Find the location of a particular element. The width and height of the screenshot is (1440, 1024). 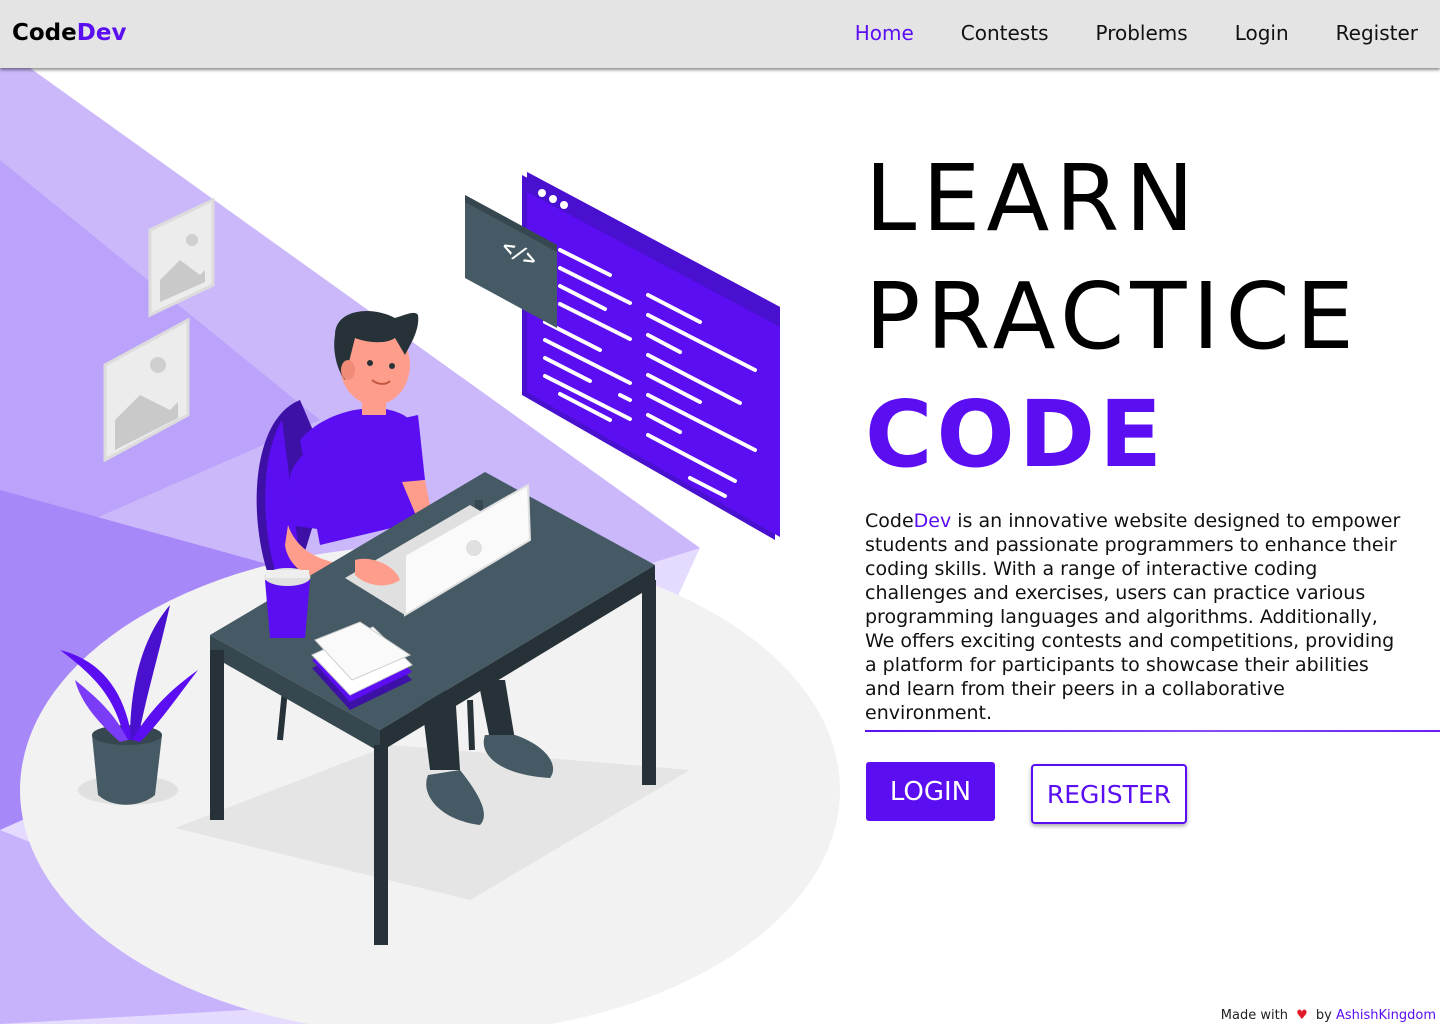

nav-link-home: Home is located at coordinates (884, 33).